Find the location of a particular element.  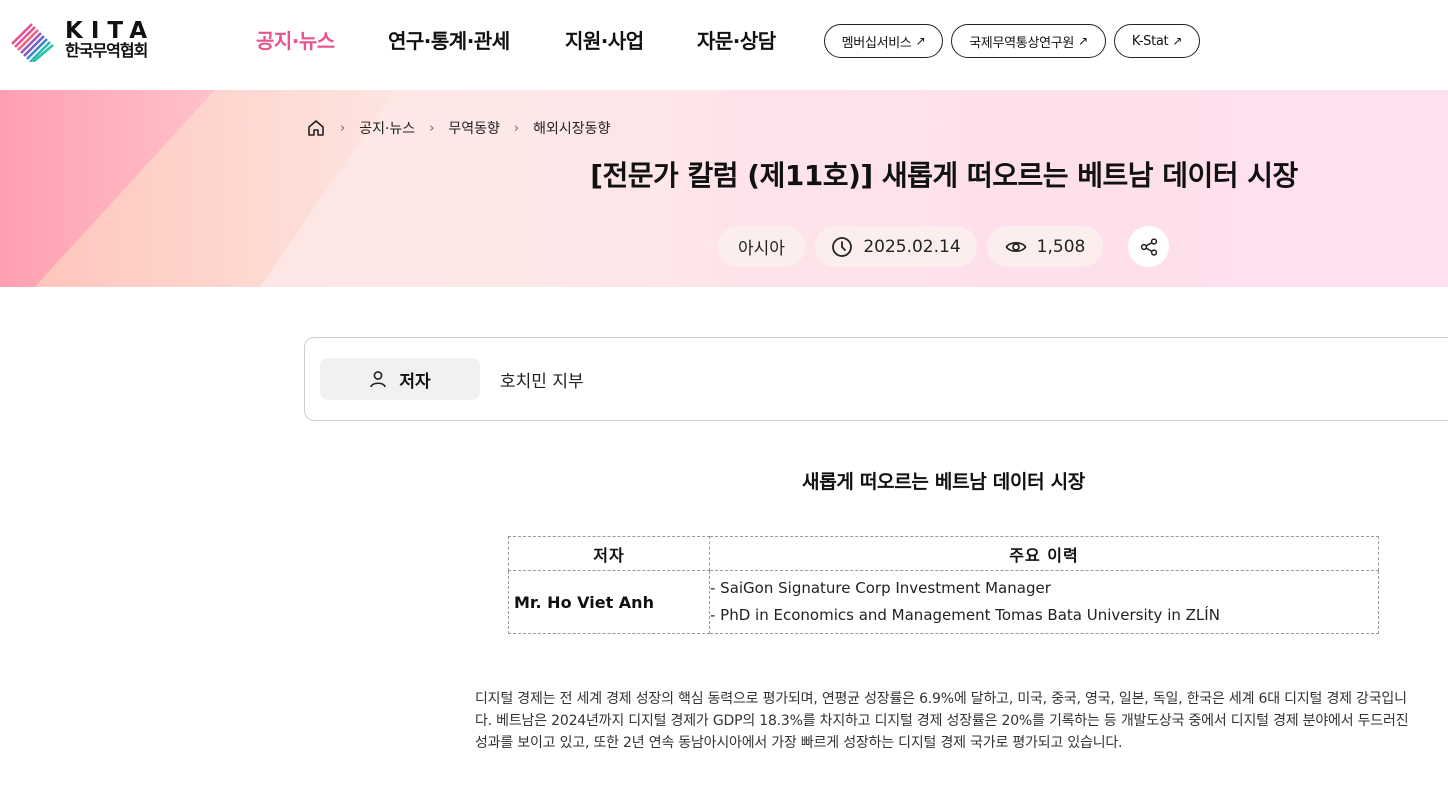

kita-logo-icon is located at coordinates (32, 42).